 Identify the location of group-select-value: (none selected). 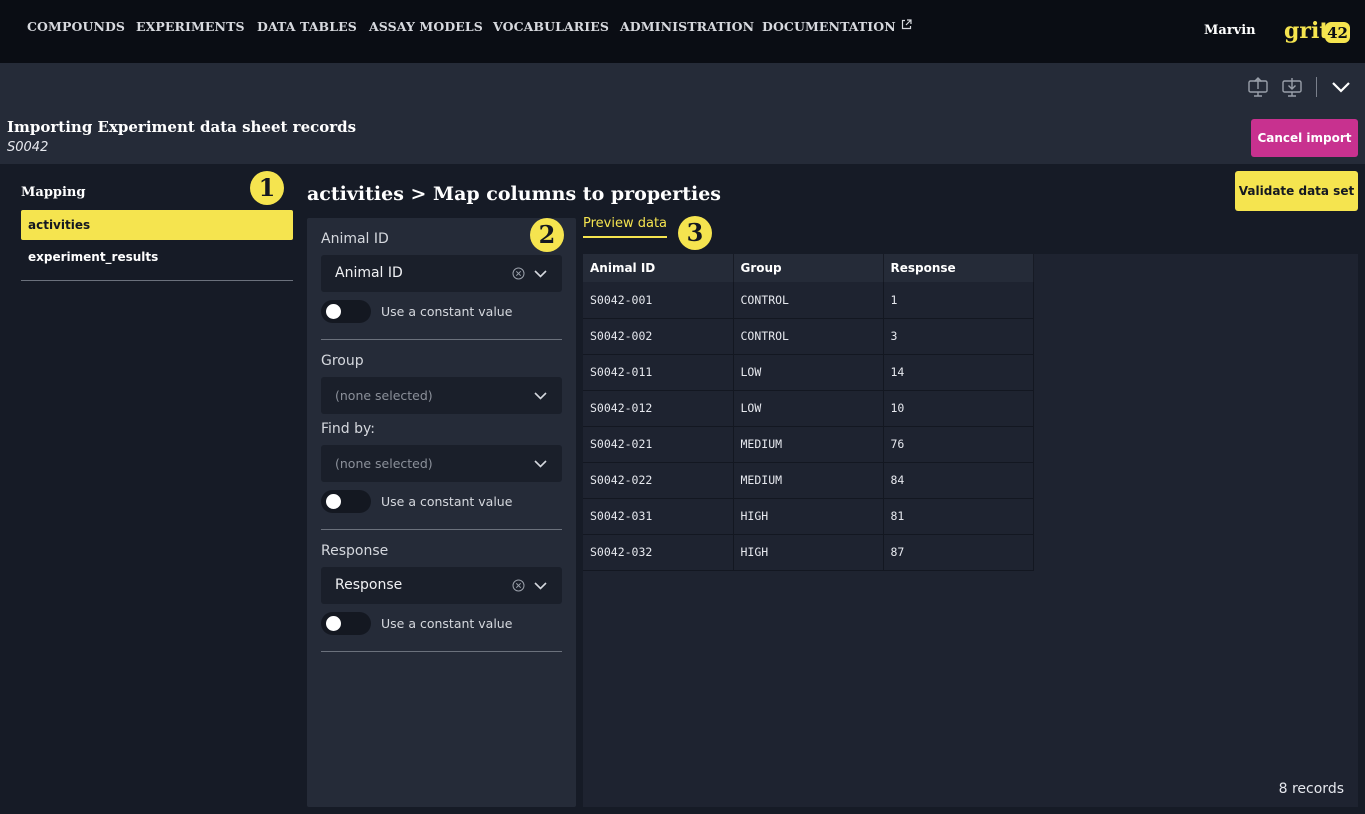
(384, 395).